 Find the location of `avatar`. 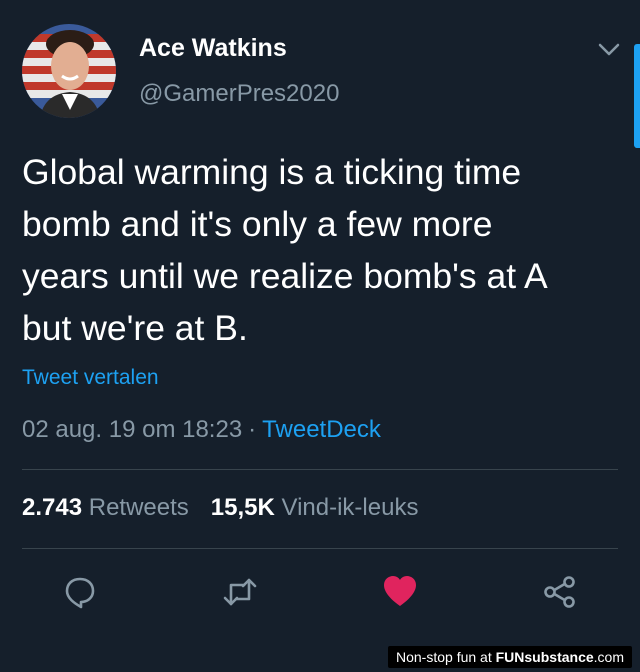

avatar is located at coordinates (69, 71).